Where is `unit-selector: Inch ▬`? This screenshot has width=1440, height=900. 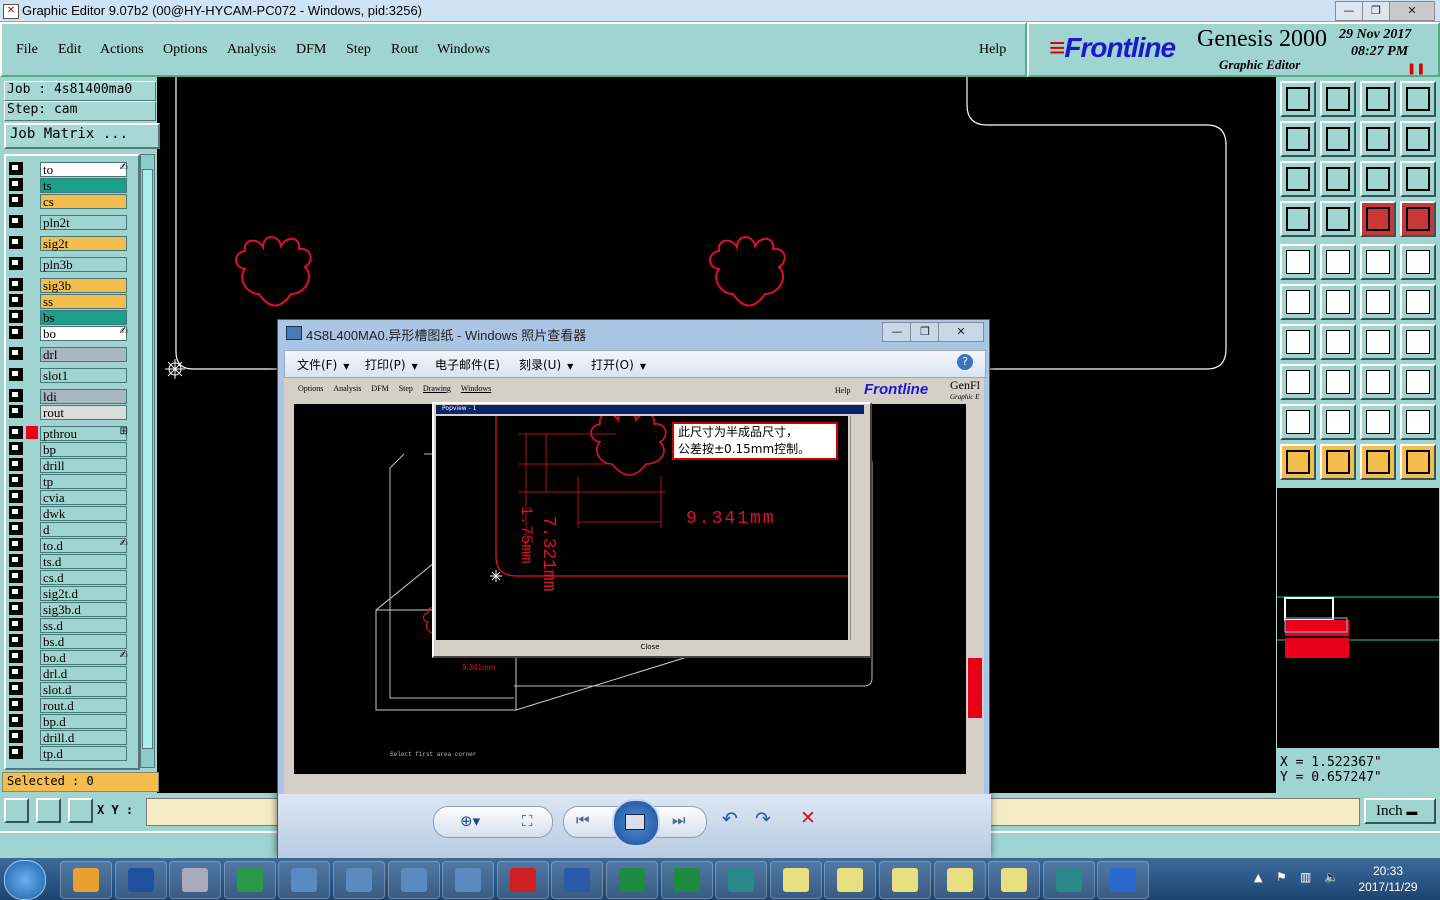 unit-selector: Inch ▬ is located at coordinates (1400, 811).